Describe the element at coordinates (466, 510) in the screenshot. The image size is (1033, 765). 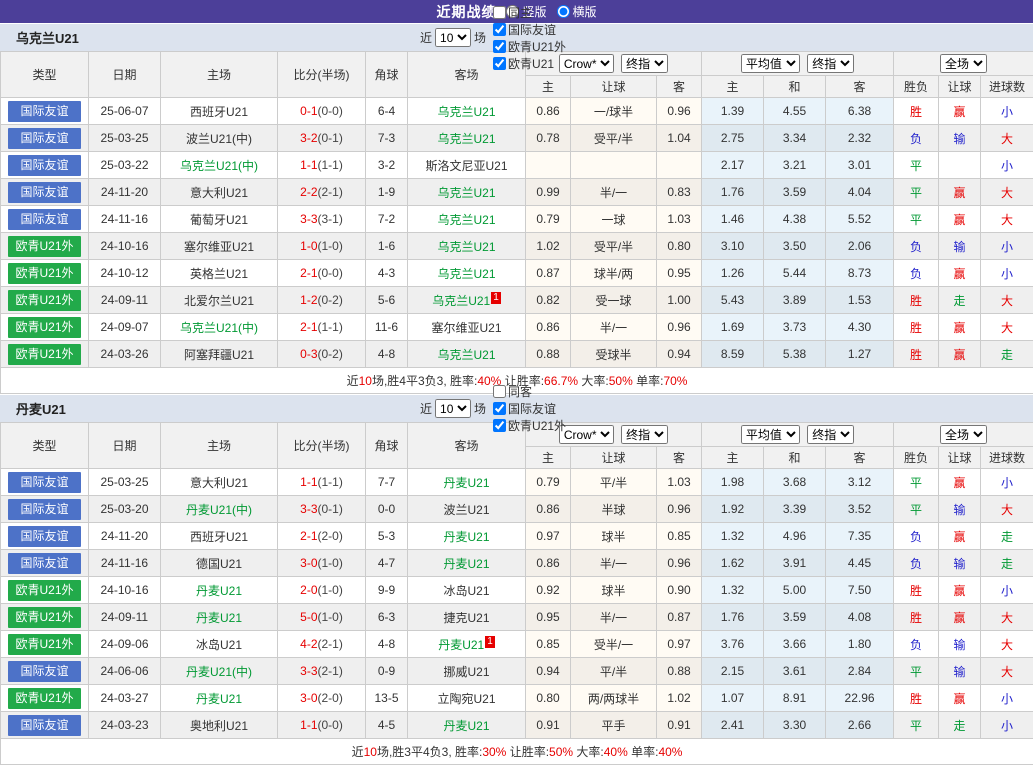
I see `away-team-name: 波兰U21` at that location.